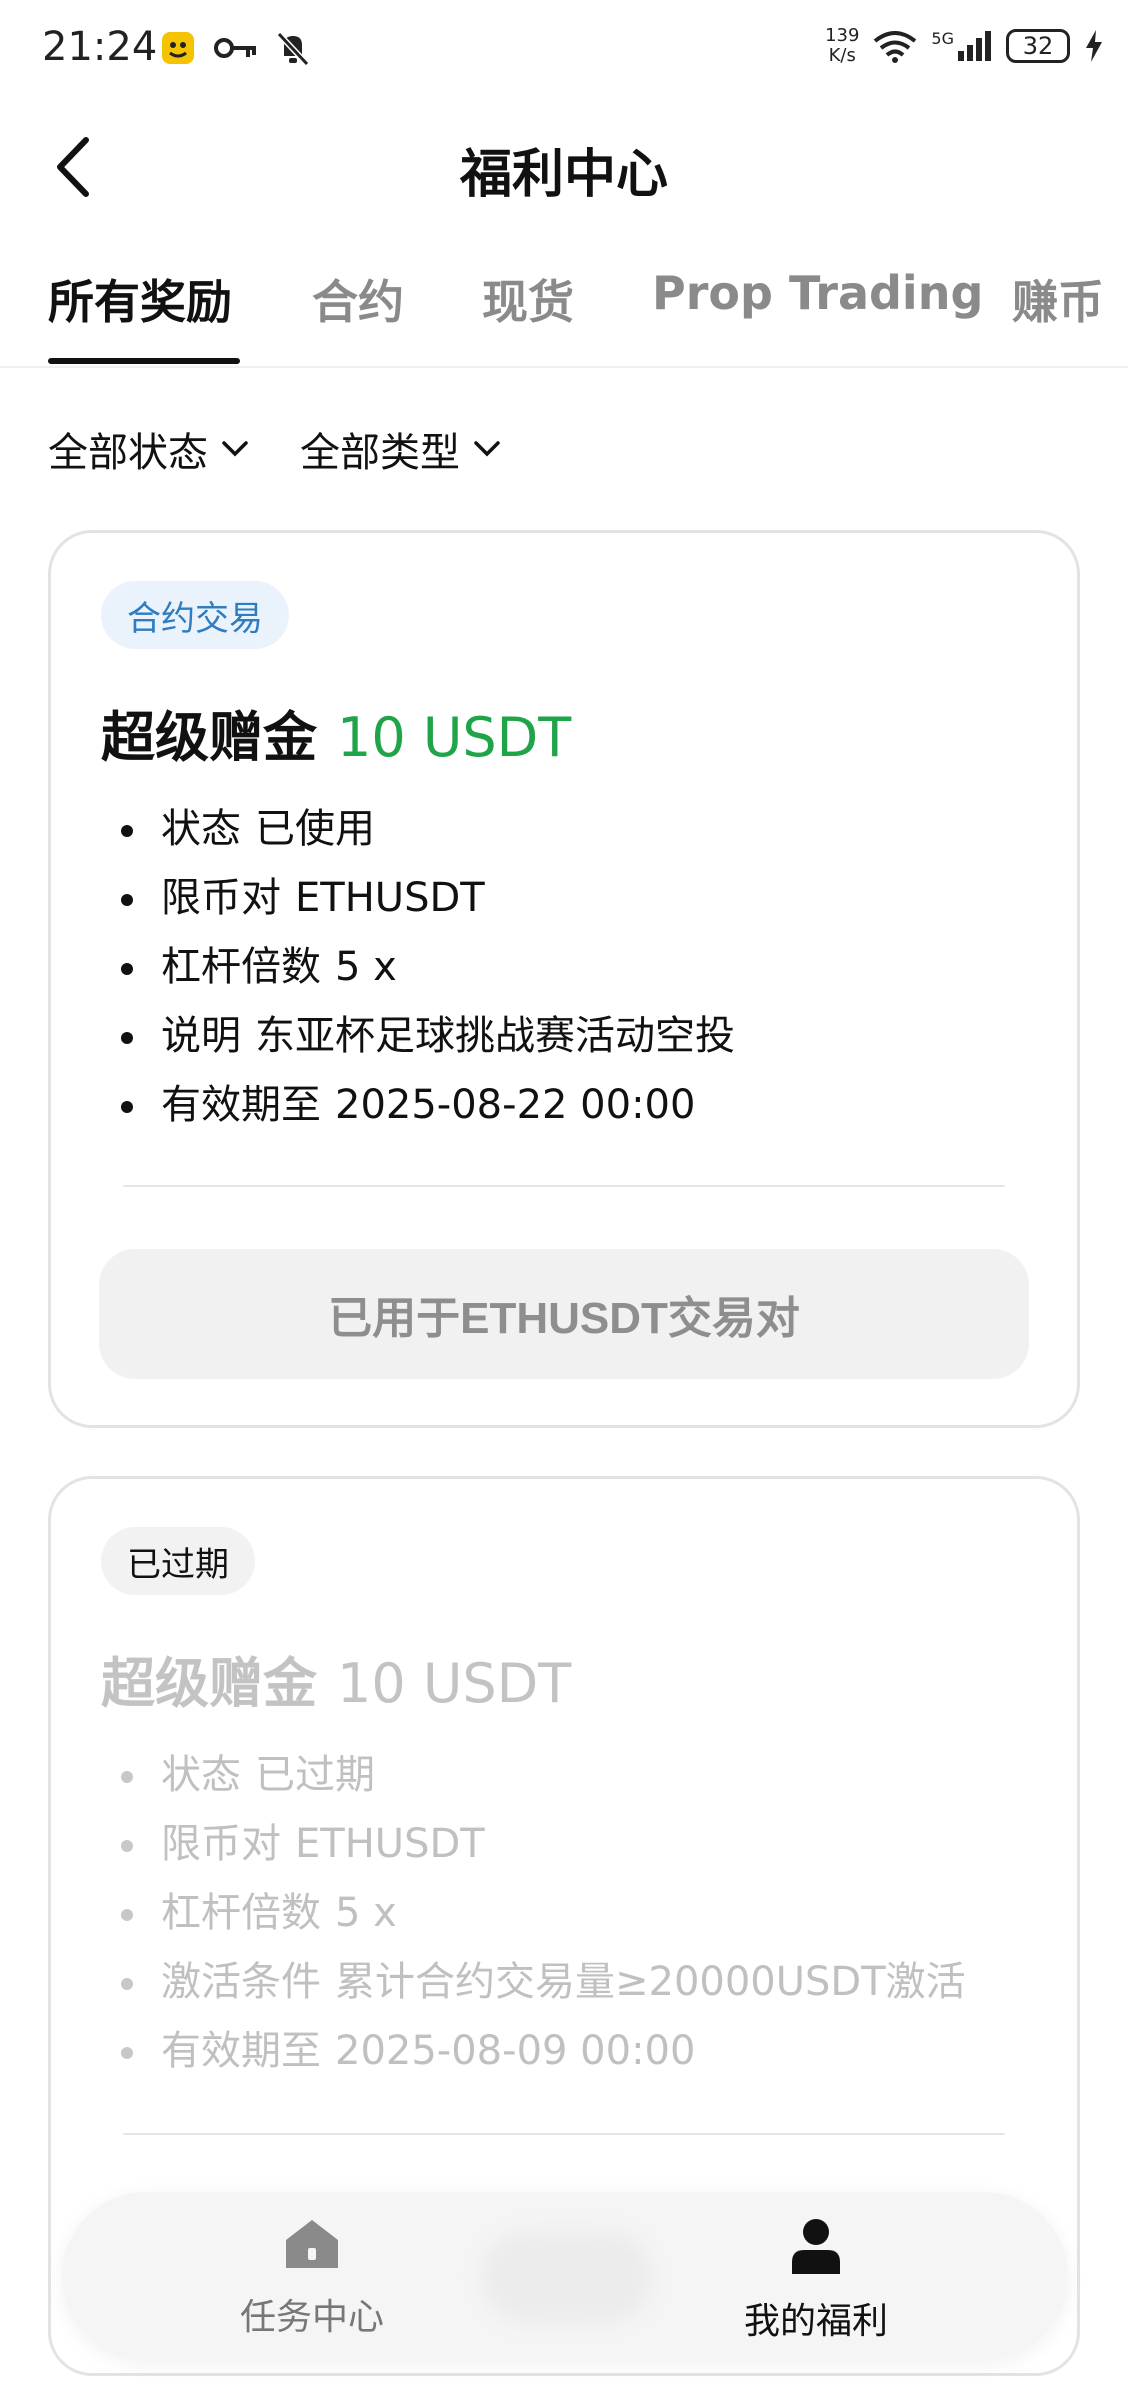  Describe the element at coordinates (1094, 46) in the screenshot. I see `charging-icon` at that location.